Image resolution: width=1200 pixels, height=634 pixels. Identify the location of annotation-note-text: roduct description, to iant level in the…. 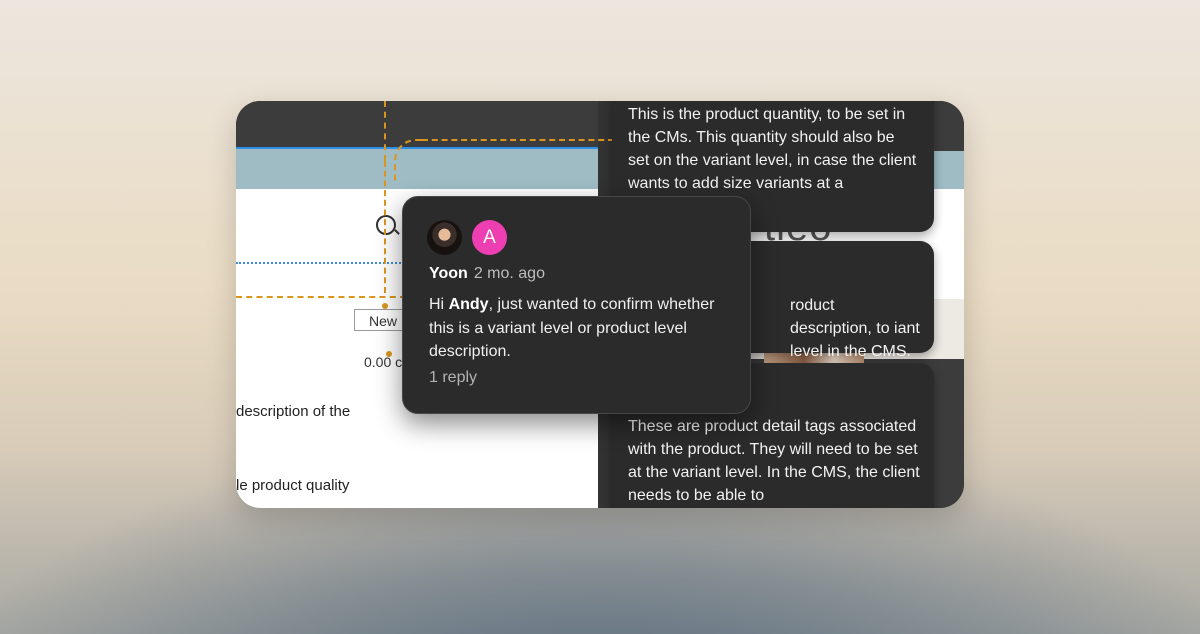
(855, 328).